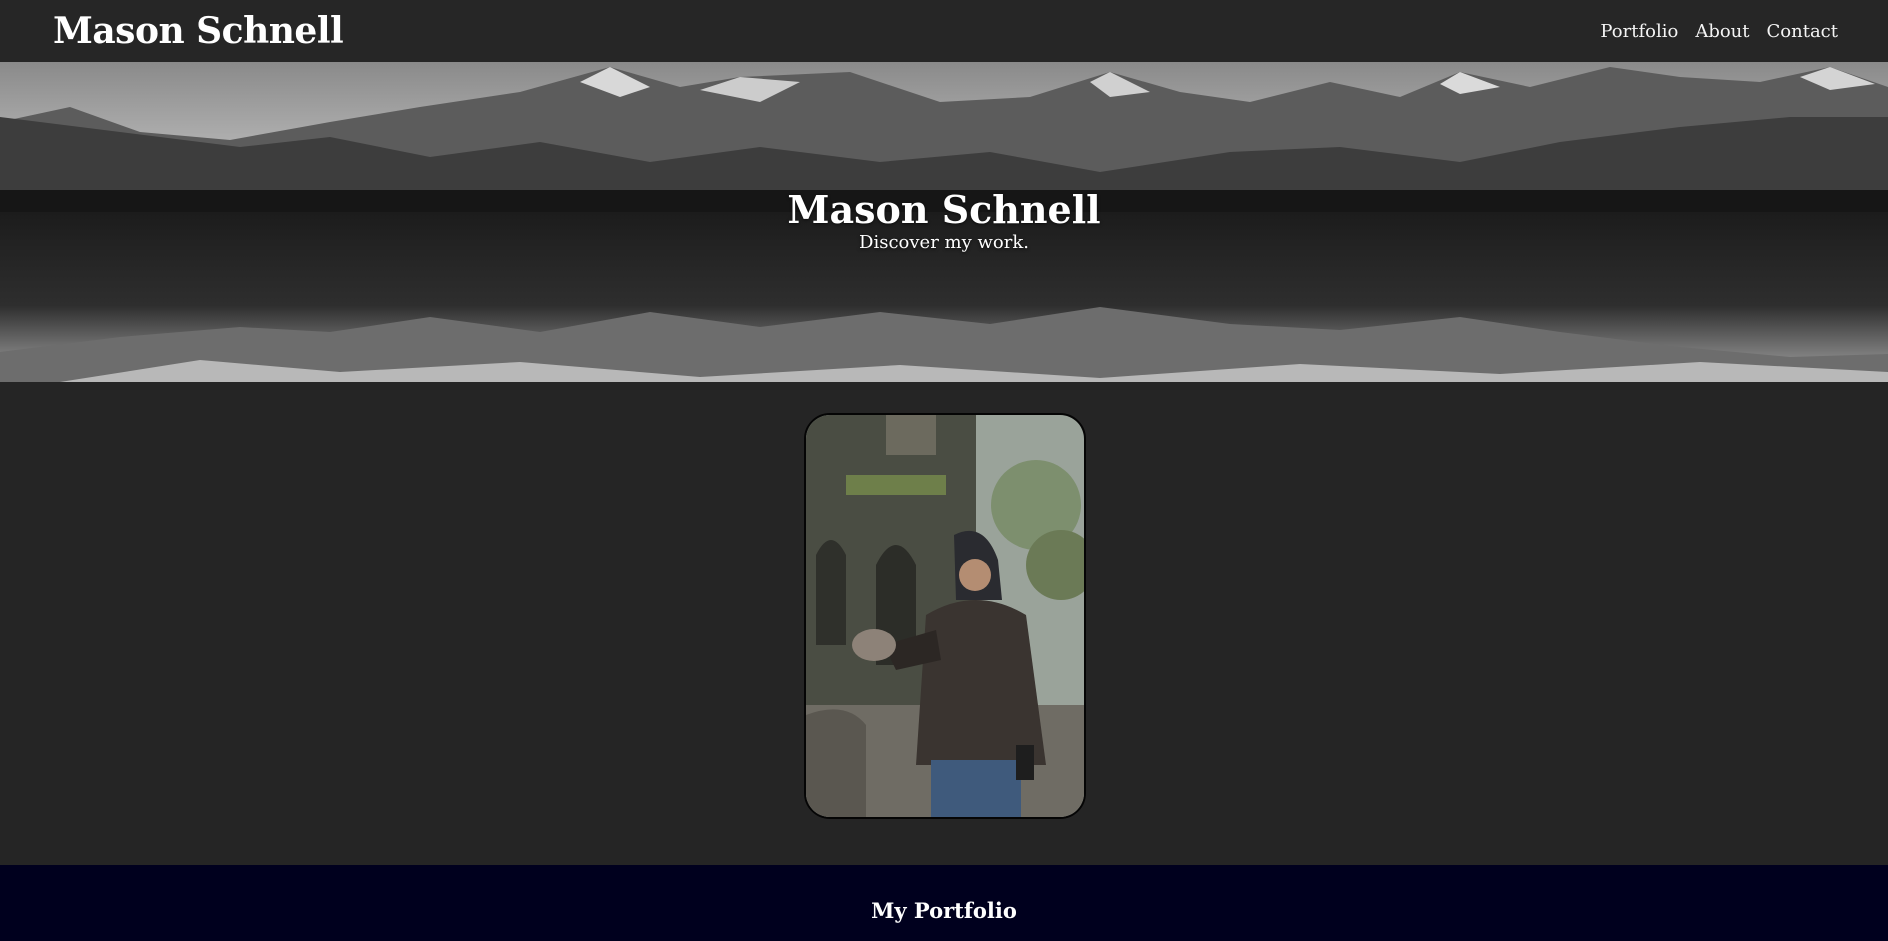 The height and width of the screenshot is (941, 1888). I want to click on portfolio-section: My Portfolio, so click(944, 903).